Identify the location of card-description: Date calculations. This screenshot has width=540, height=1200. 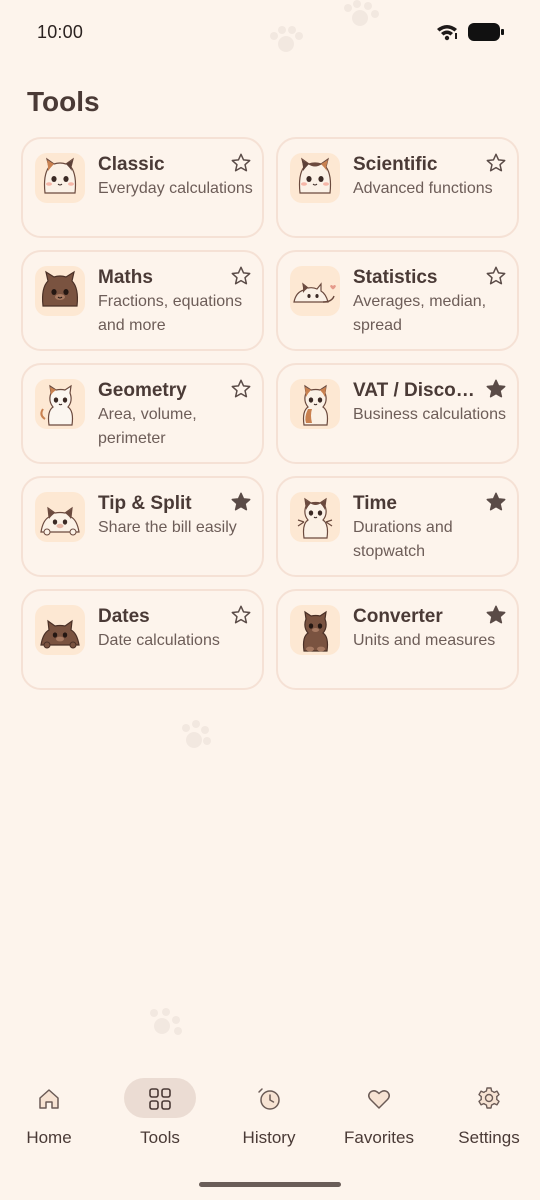
(159, 640).